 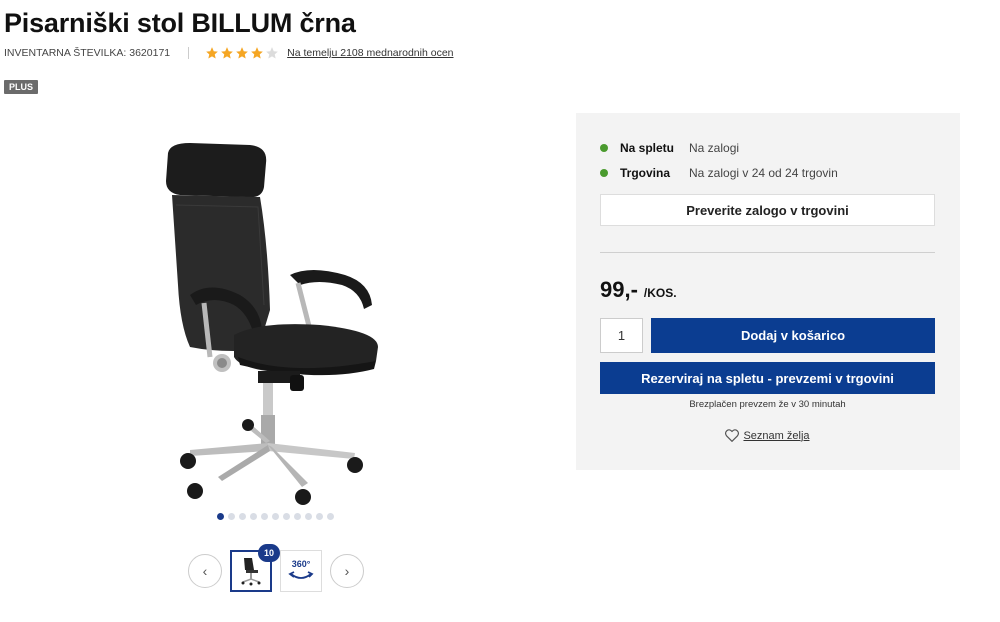 I want to click on plus-badge: PLUS, so click(x=21, y=87).